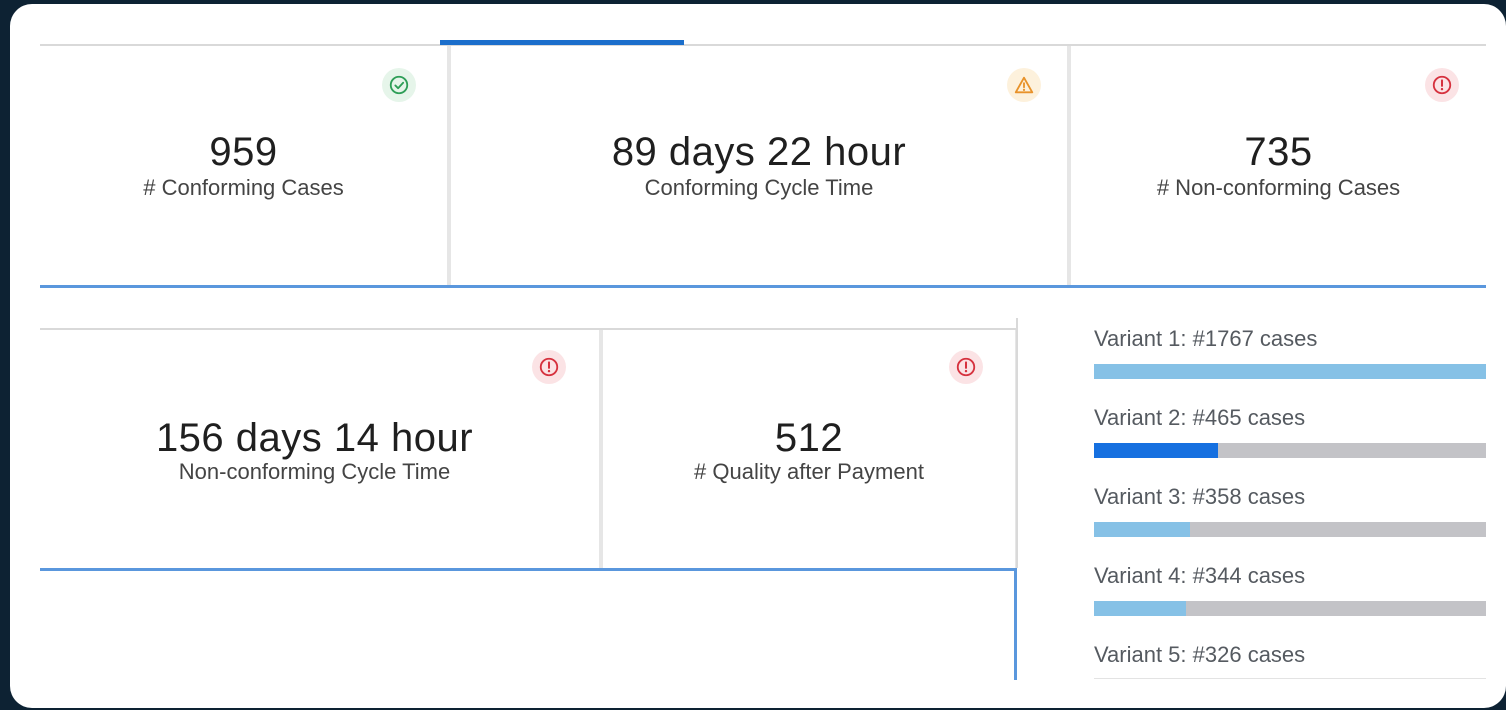  Describe the element at coordinates (1200, 575) in the screenshot. I see `variant-label: Variant 4: #344 cases` at that location.